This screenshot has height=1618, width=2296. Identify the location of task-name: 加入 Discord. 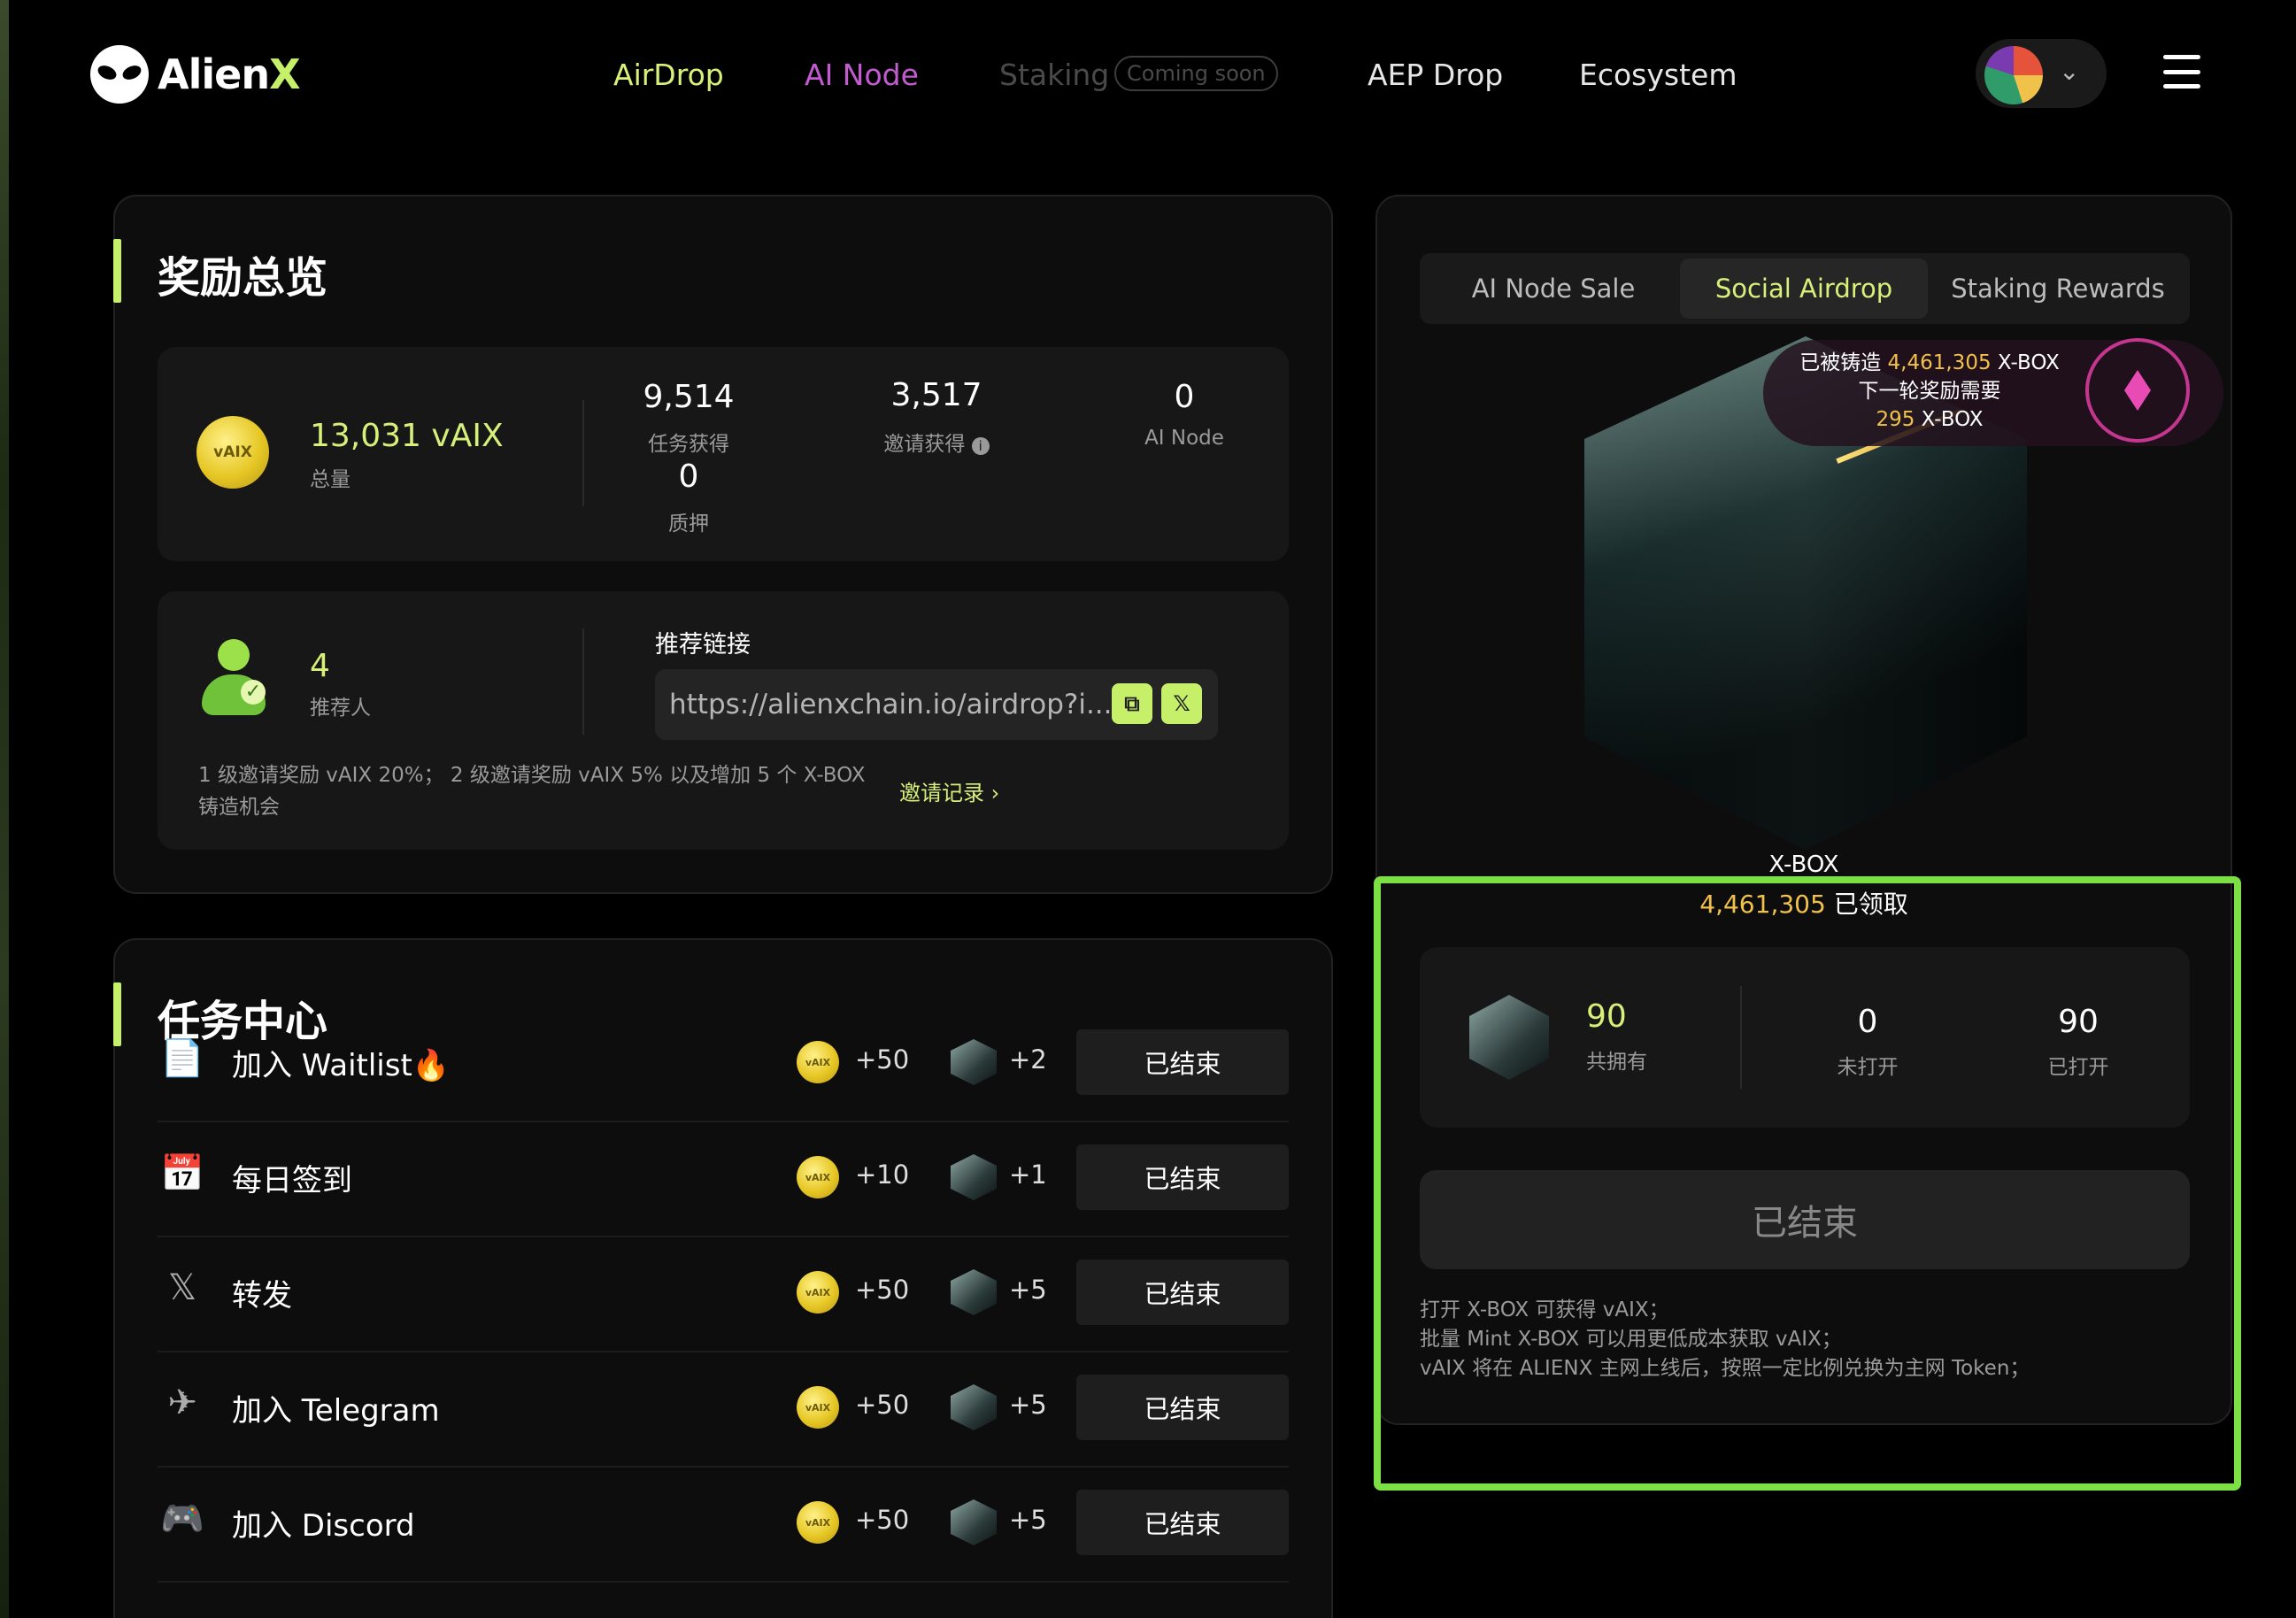
(323, 1526).